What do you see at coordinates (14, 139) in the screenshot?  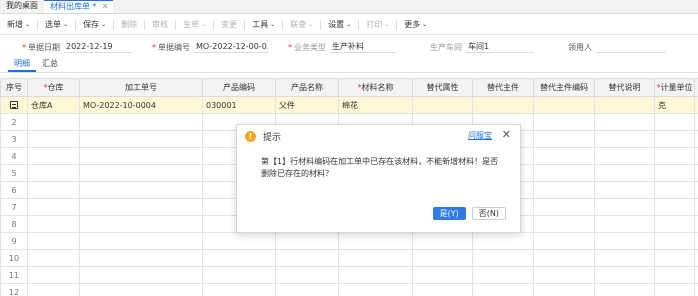 I see `table-cell: 3` at bounding box center [14, 139].